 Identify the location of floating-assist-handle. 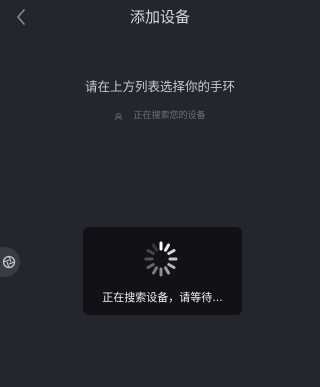
(10, 262).